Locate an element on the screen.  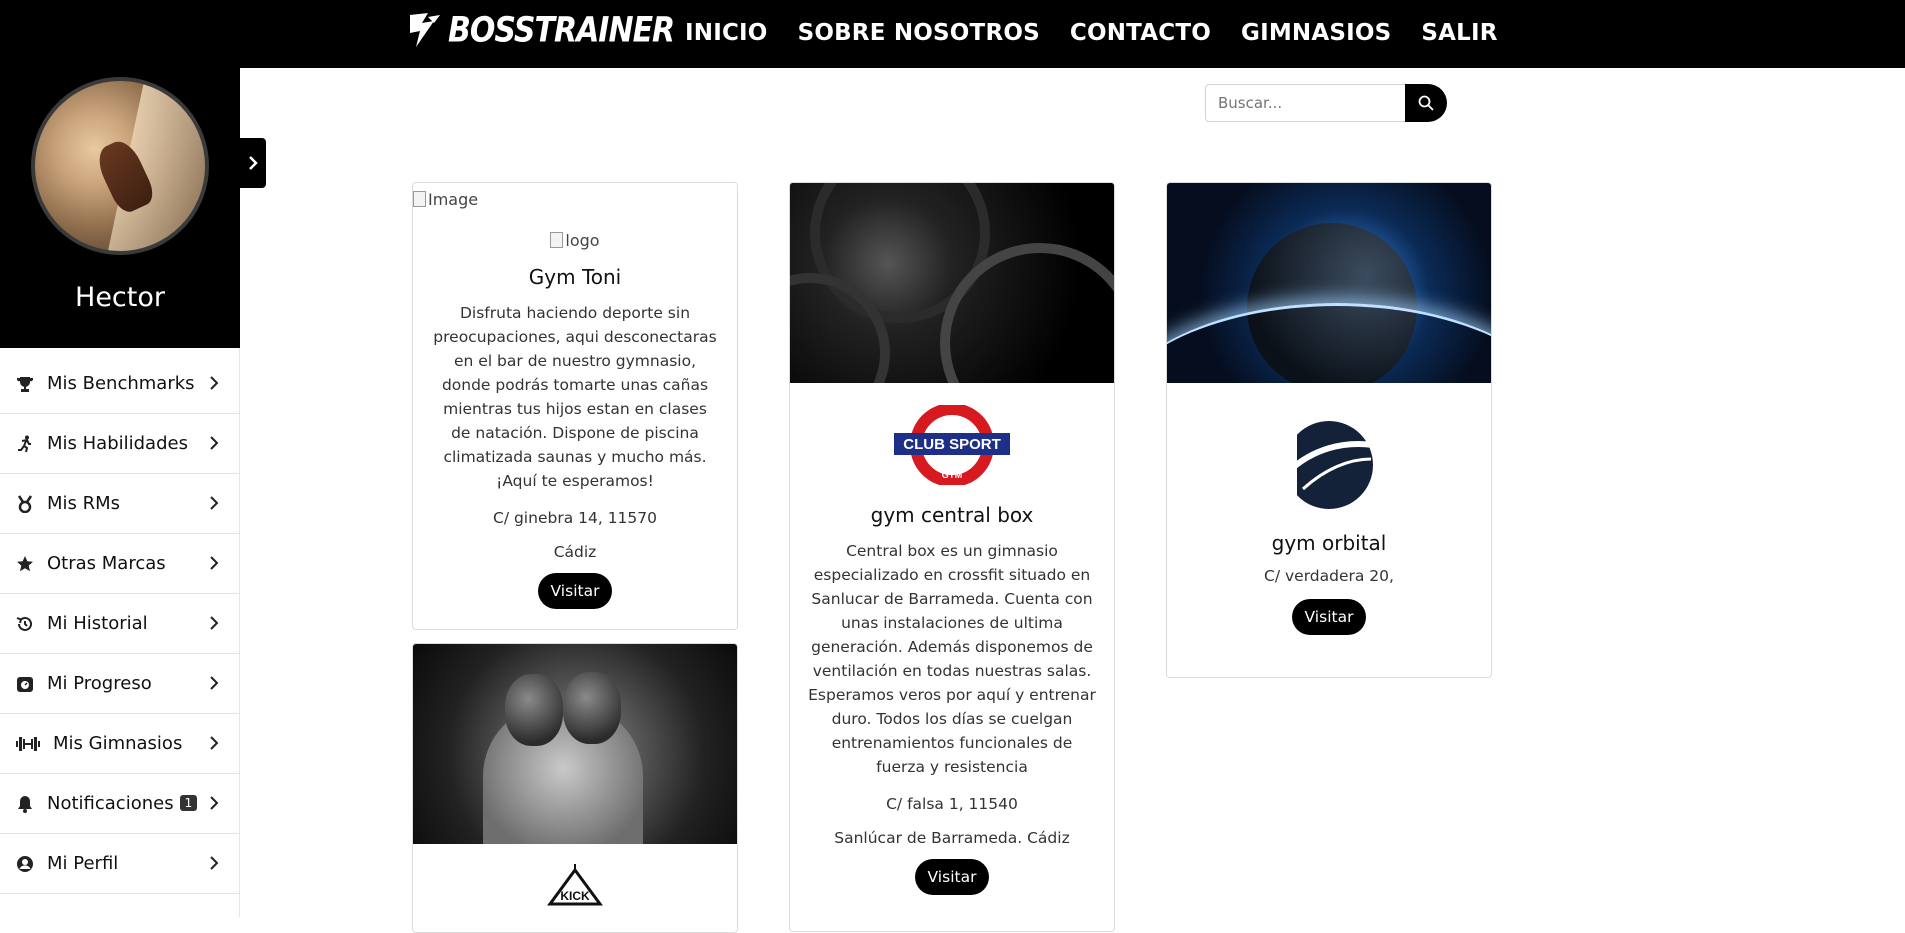
gym-card: gym orbital C/ verdadera 20, Visitar is located at coordinates (1329, 430).